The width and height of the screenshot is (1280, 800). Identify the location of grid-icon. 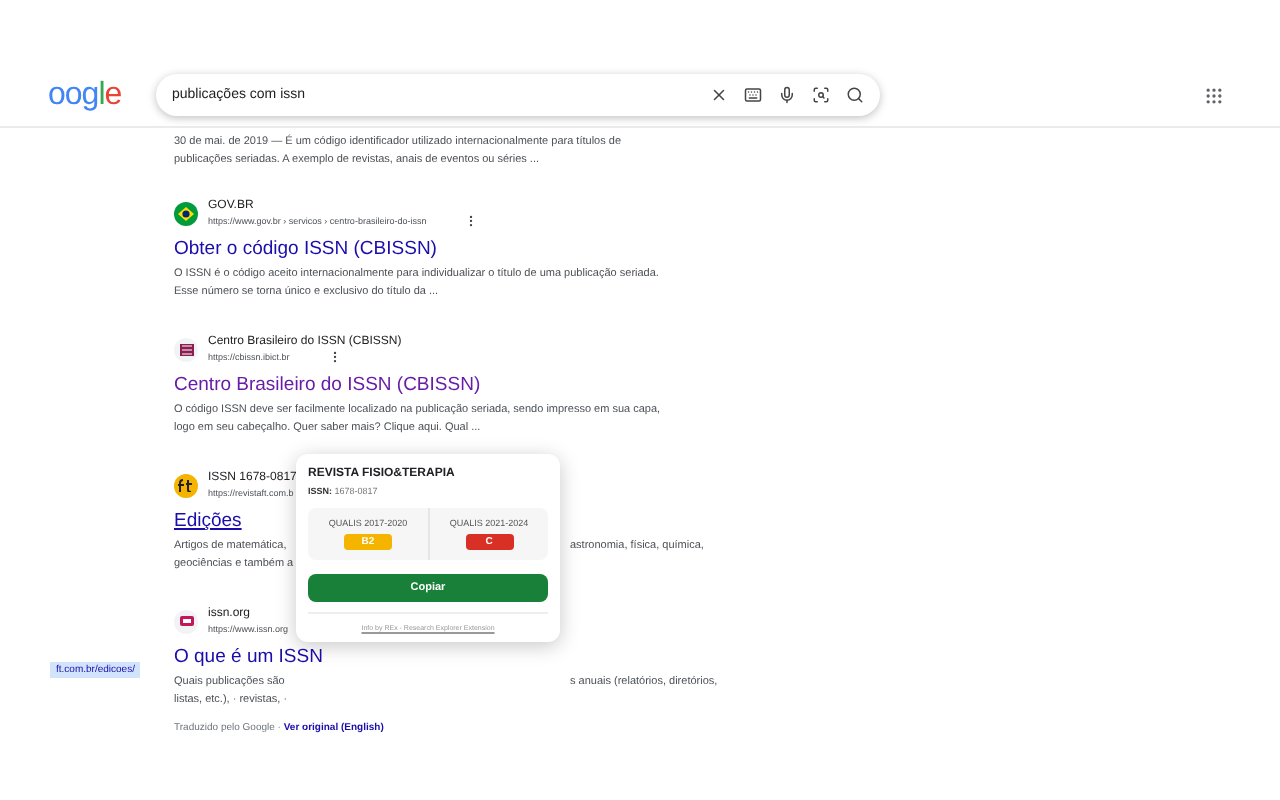
(186, 349).